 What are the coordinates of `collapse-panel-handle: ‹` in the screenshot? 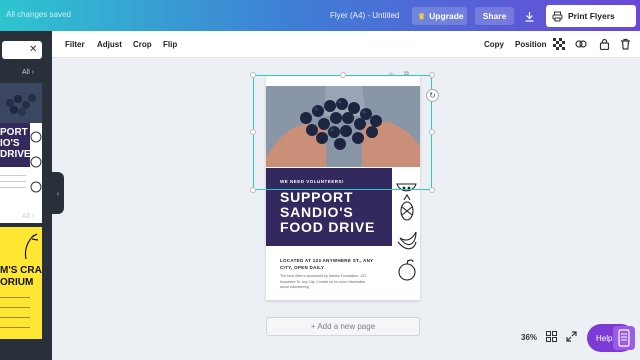 It's located at (58, 193).